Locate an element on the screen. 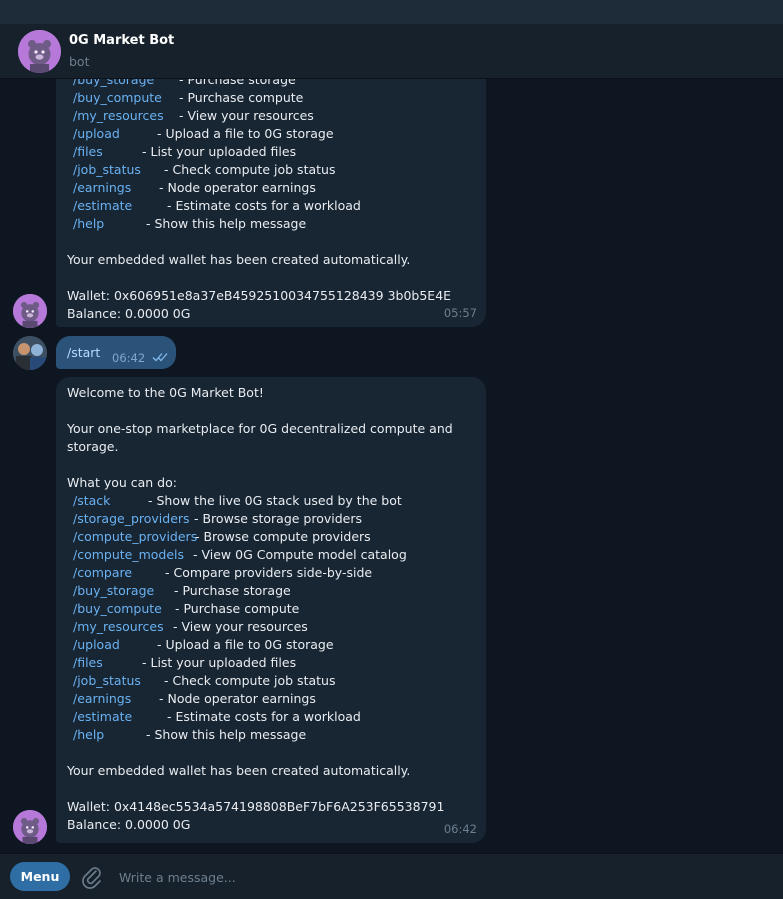 This screenshot has width=783, height=899. chat-header: 0G Market Bot bot is located at coordinates (391, 51).